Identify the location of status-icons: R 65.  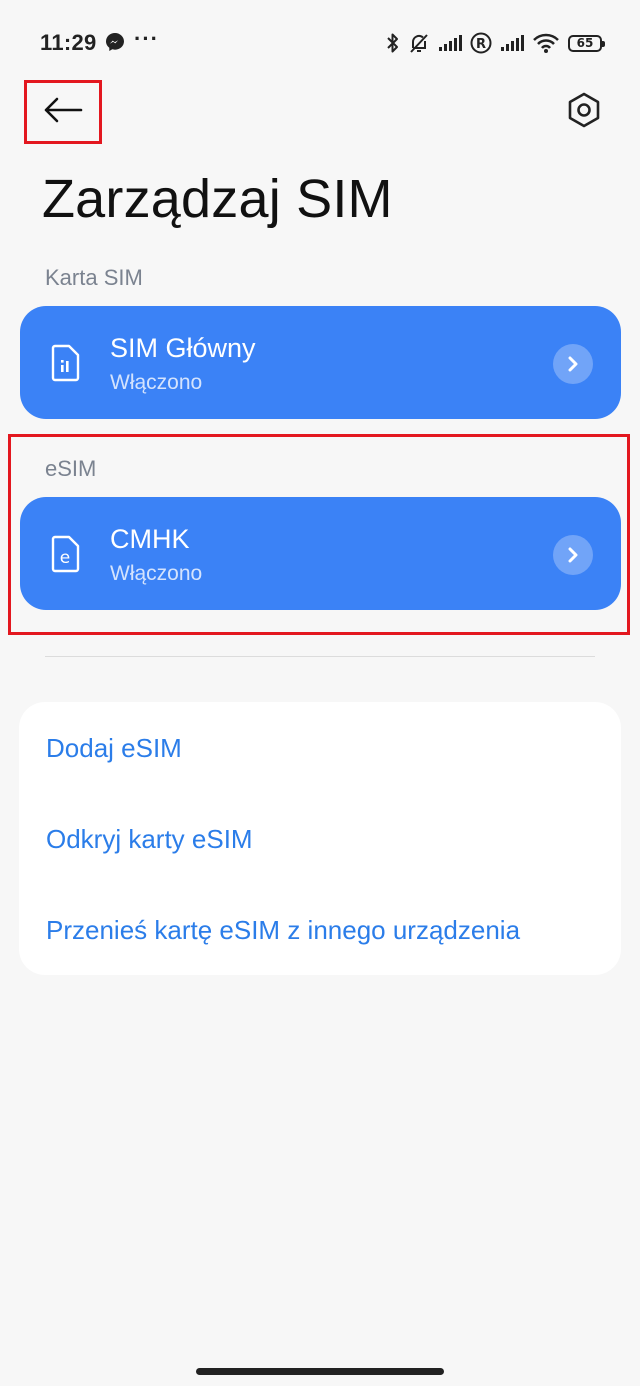
(495, 43).